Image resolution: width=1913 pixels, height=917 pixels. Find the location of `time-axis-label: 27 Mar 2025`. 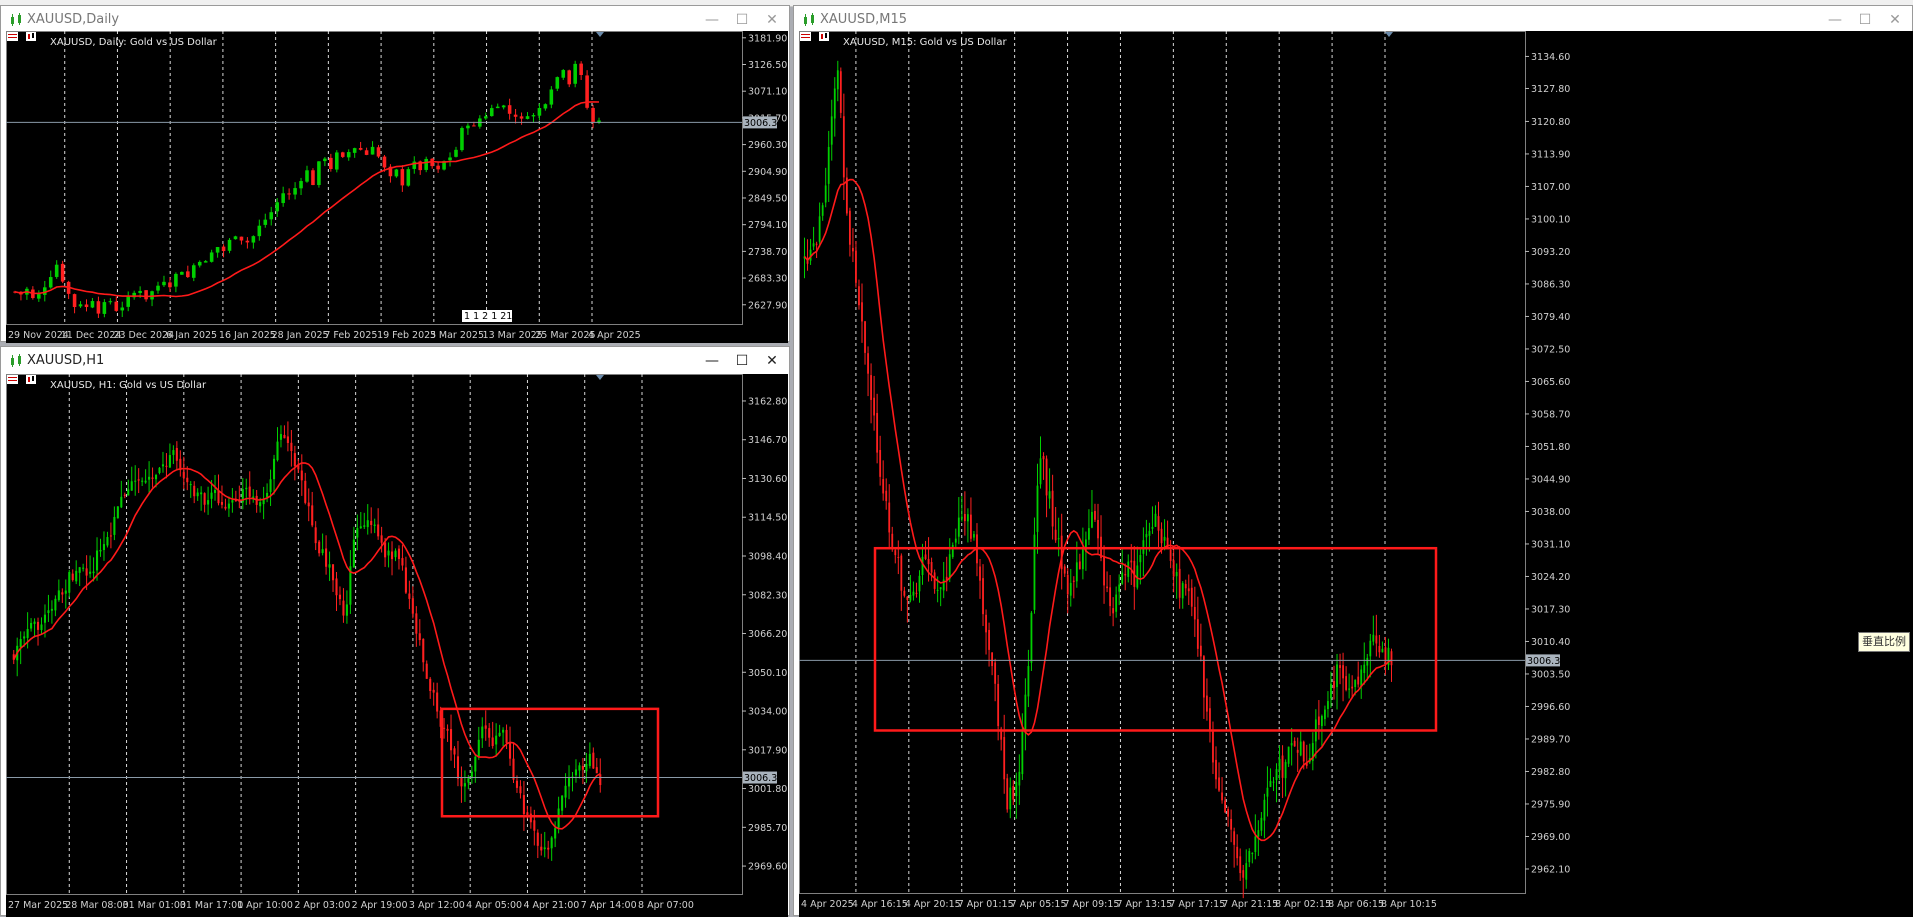

time-axis-label: 27 Mar 2025 is located at coordinates (38, 905).